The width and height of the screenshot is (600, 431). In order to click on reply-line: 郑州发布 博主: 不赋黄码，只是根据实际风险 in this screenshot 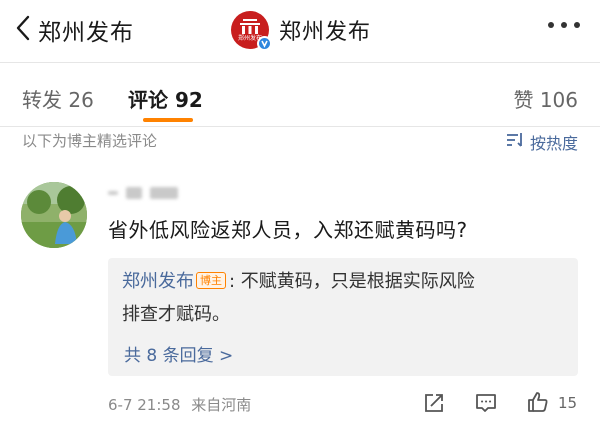, I will do `click(298, 282)`.